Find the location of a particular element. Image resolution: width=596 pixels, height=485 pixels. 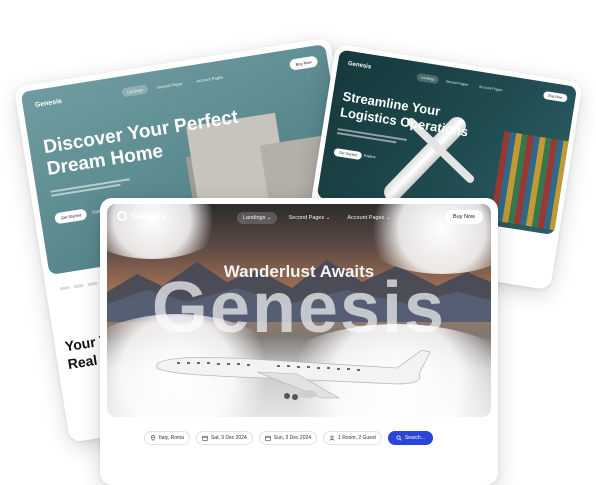

hero-tagline: Wanderlust Awaits is located at coordinates (299, 271).